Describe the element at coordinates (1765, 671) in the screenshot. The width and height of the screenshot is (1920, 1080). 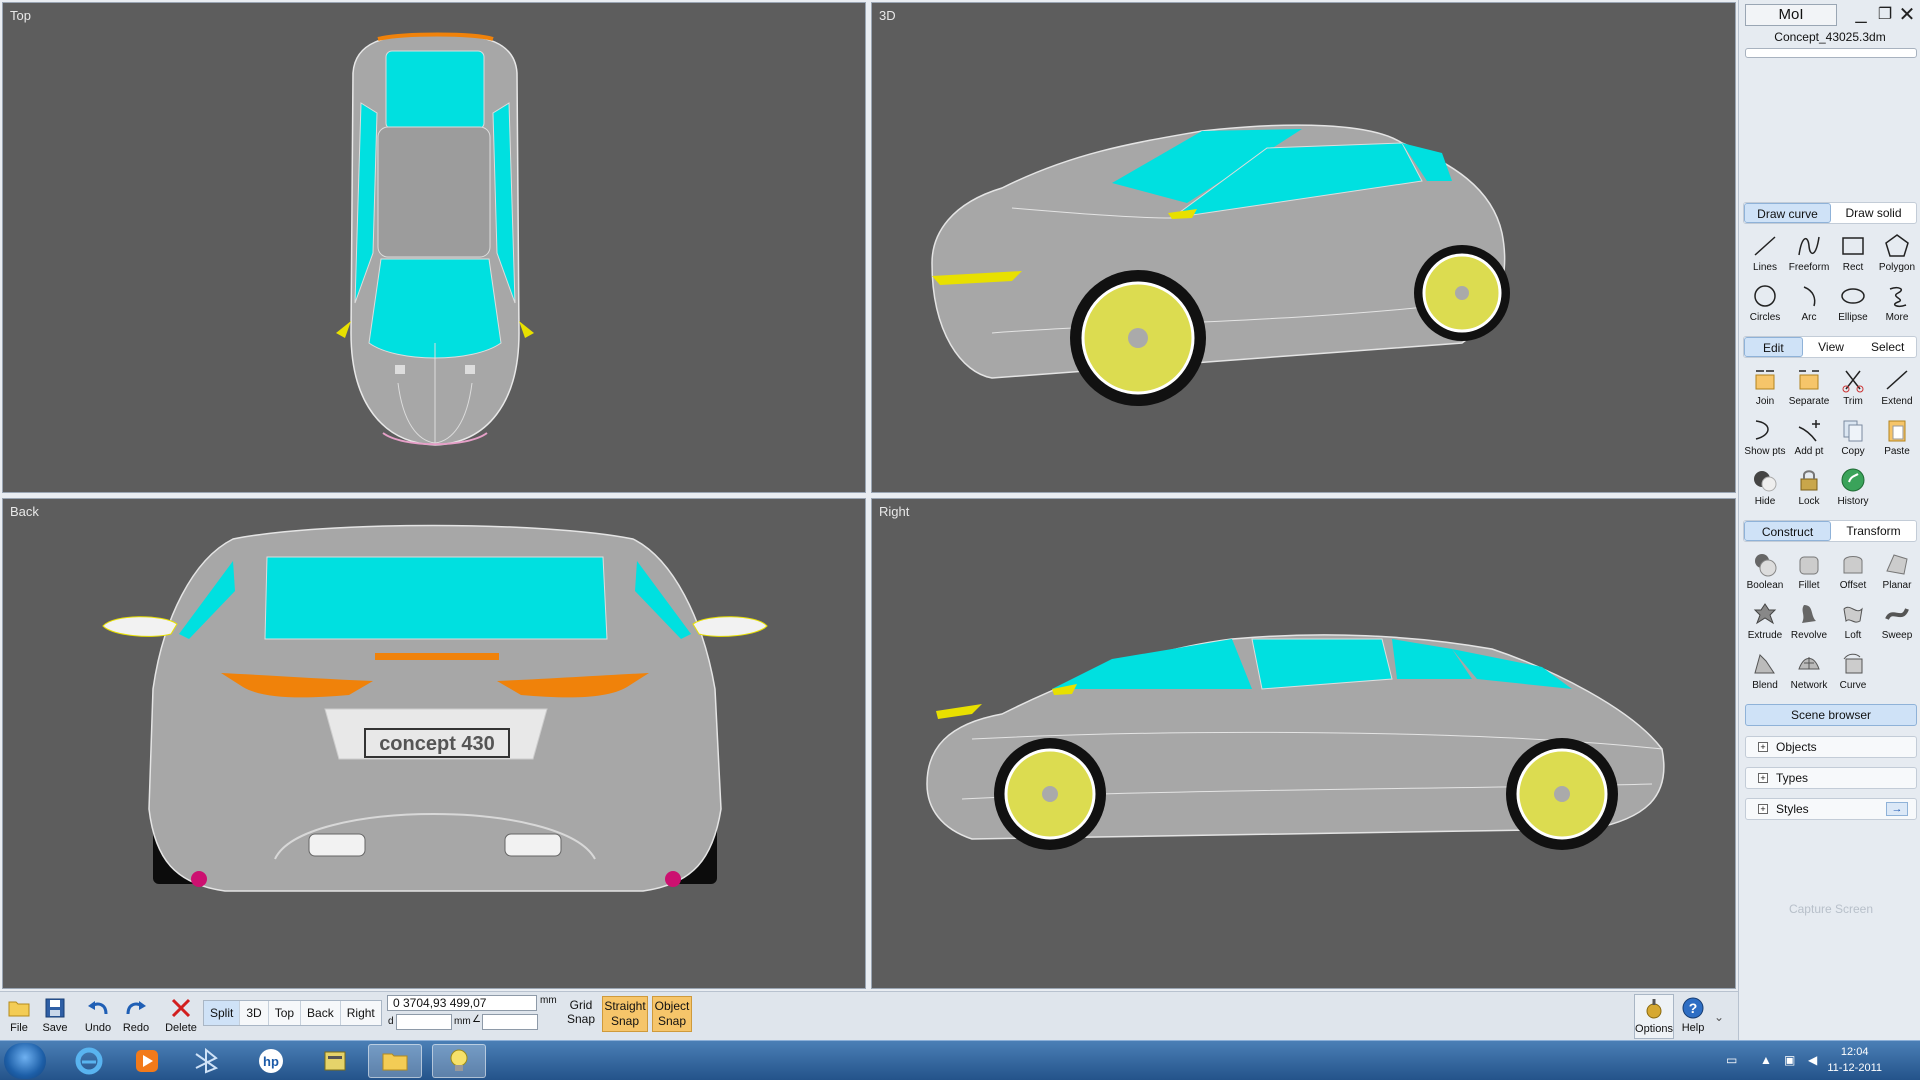
I see `blend-tool: Blend` at that location.